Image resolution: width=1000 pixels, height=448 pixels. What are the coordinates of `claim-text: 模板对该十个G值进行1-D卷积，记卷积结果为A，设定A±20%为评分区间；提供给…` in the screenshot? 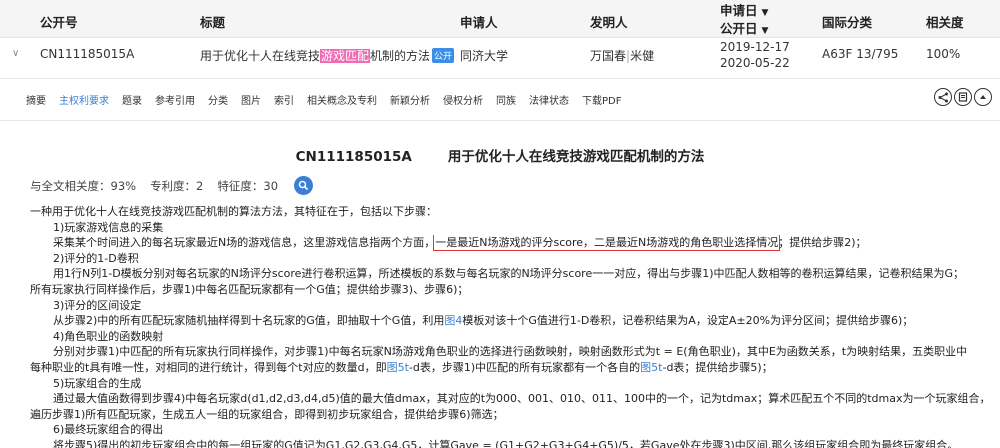 It's located at (688, 321).